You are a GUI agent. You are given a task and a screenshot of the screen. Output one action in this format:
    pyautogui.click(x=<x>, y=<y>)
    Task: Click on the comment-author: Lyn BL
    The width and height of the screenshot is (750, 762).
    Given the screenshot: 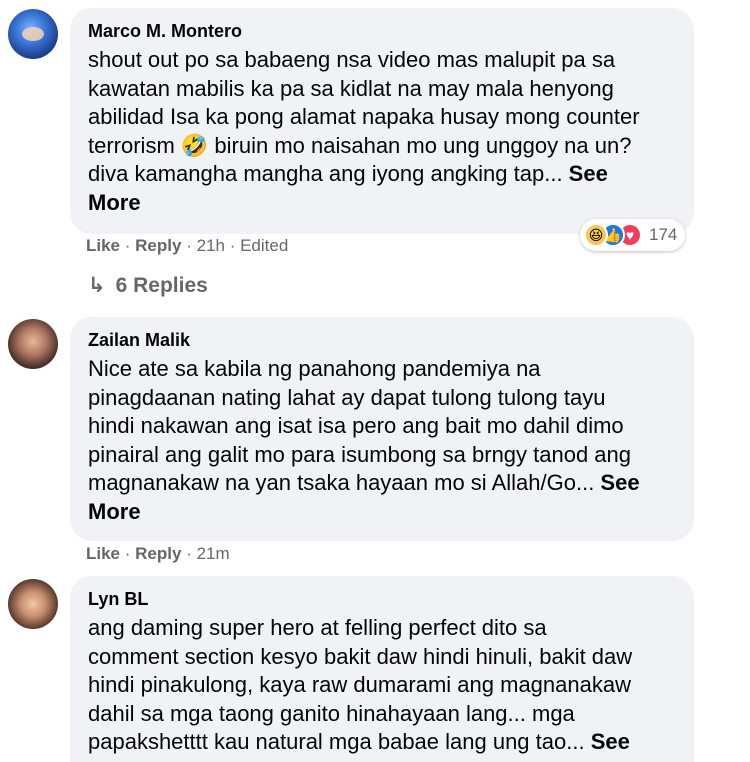 What is the action you would take?
    pyautogui.click(x=382, y=599)
    